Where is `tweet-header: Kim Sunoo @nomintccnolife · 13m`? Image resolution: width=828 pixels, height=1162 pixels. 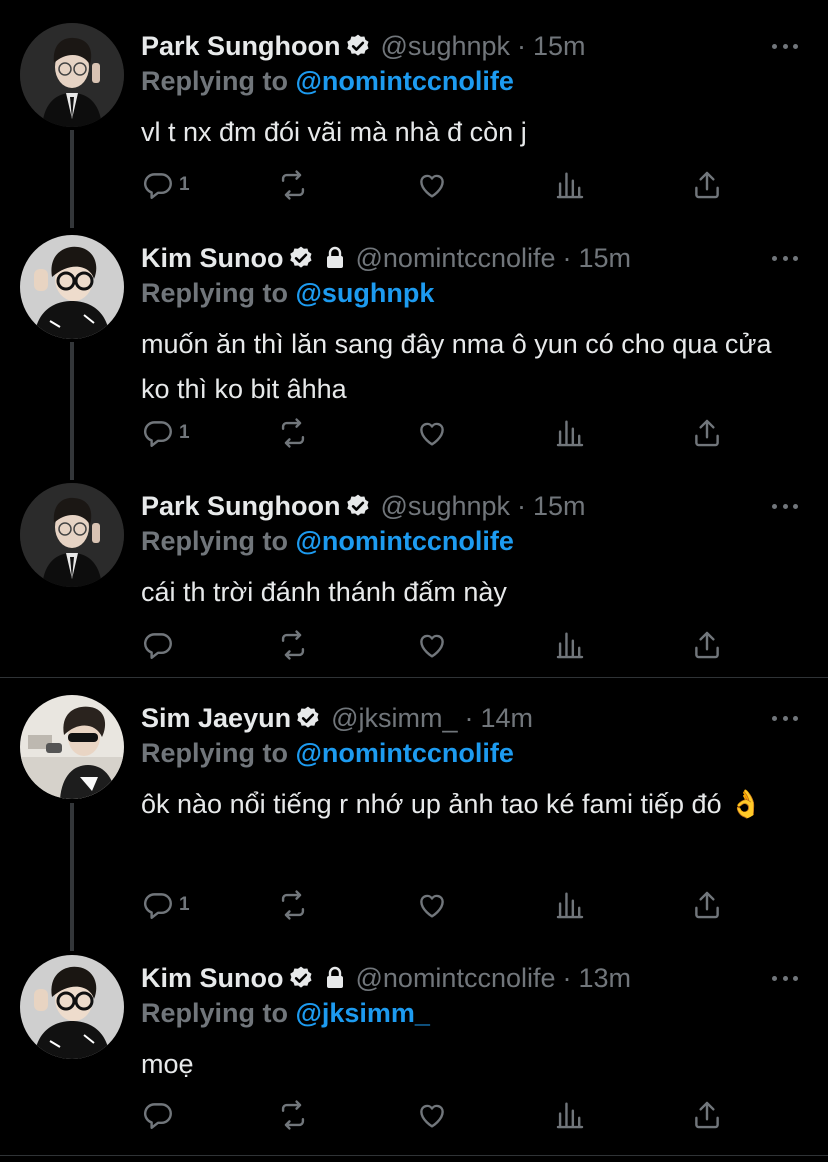
tweet-header: Kim Sunoo @nomintccnolife · 13m is located at coordinates (449, 978).